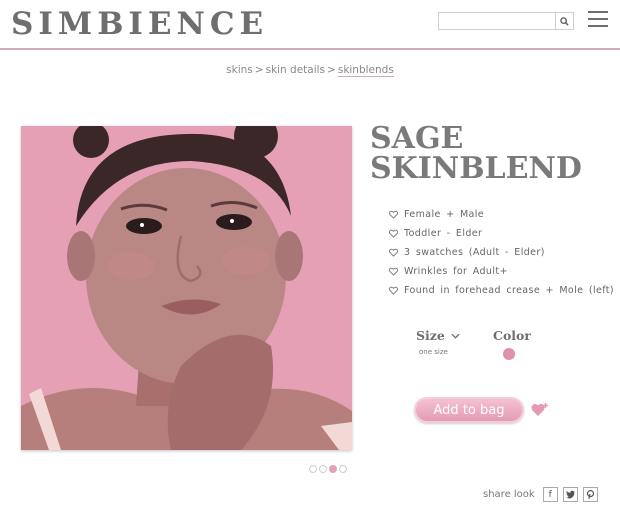 The height and width of the screenshot is (525, 620). I want to click on search-button, so click(564, 21).